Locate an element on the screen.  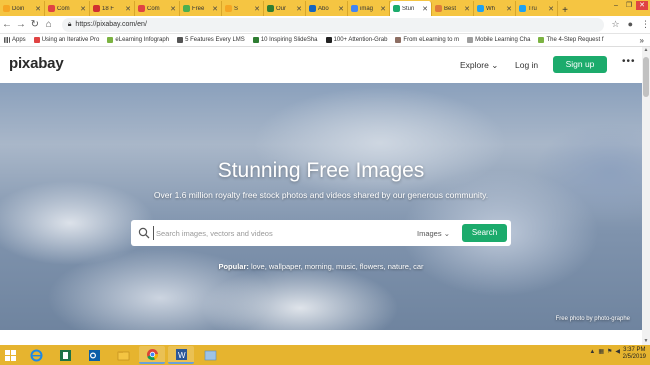
browser-tab: Our ✕ is located at coordinates (285, 8).